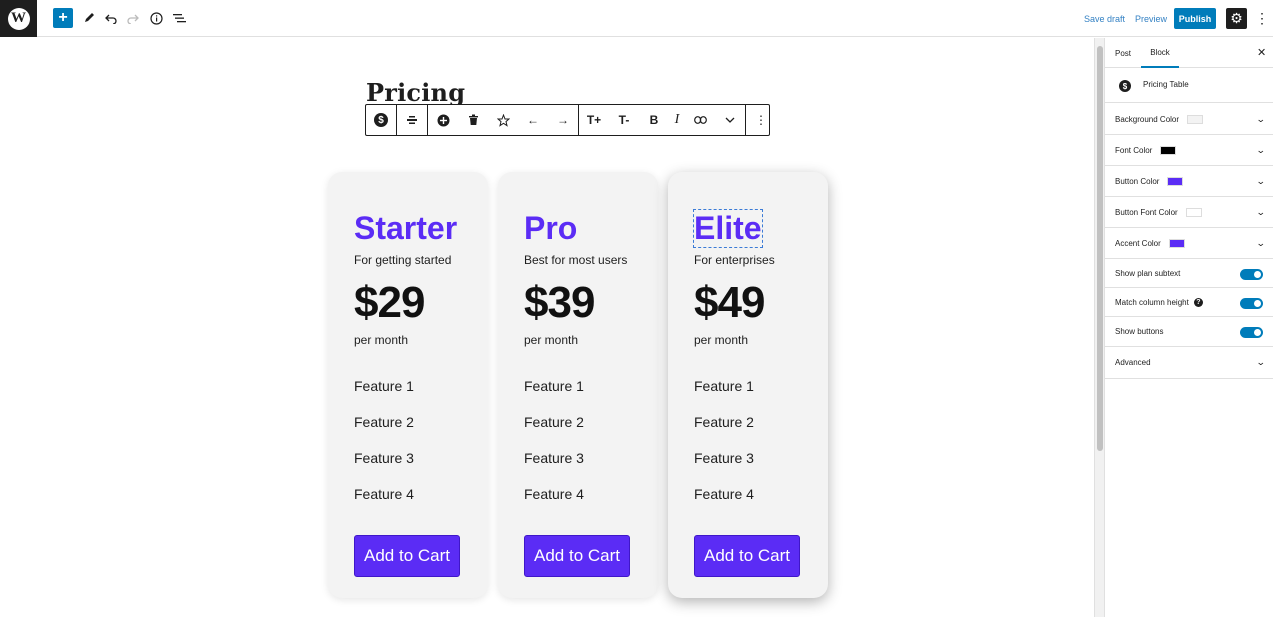  I want to click on editor-top-bar: W + Save draft Preview Publish ⚙ ⋮, so click(636, 18).